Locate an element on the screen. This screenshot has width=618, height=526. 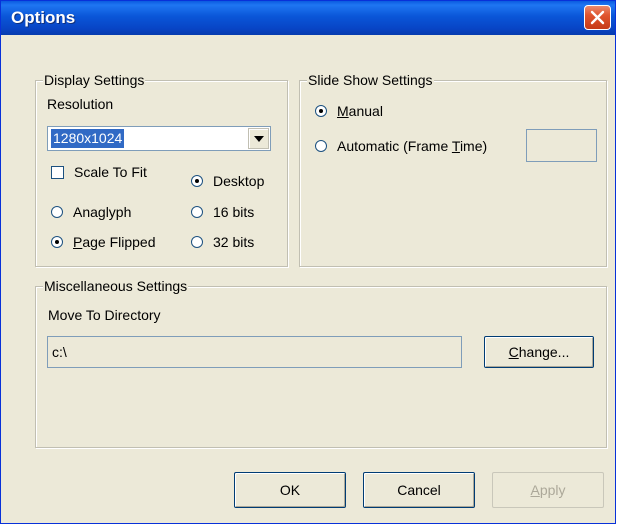
miscellaneous-settings-legend: Miscellaneous Settings is located at coordinates (116, 286).